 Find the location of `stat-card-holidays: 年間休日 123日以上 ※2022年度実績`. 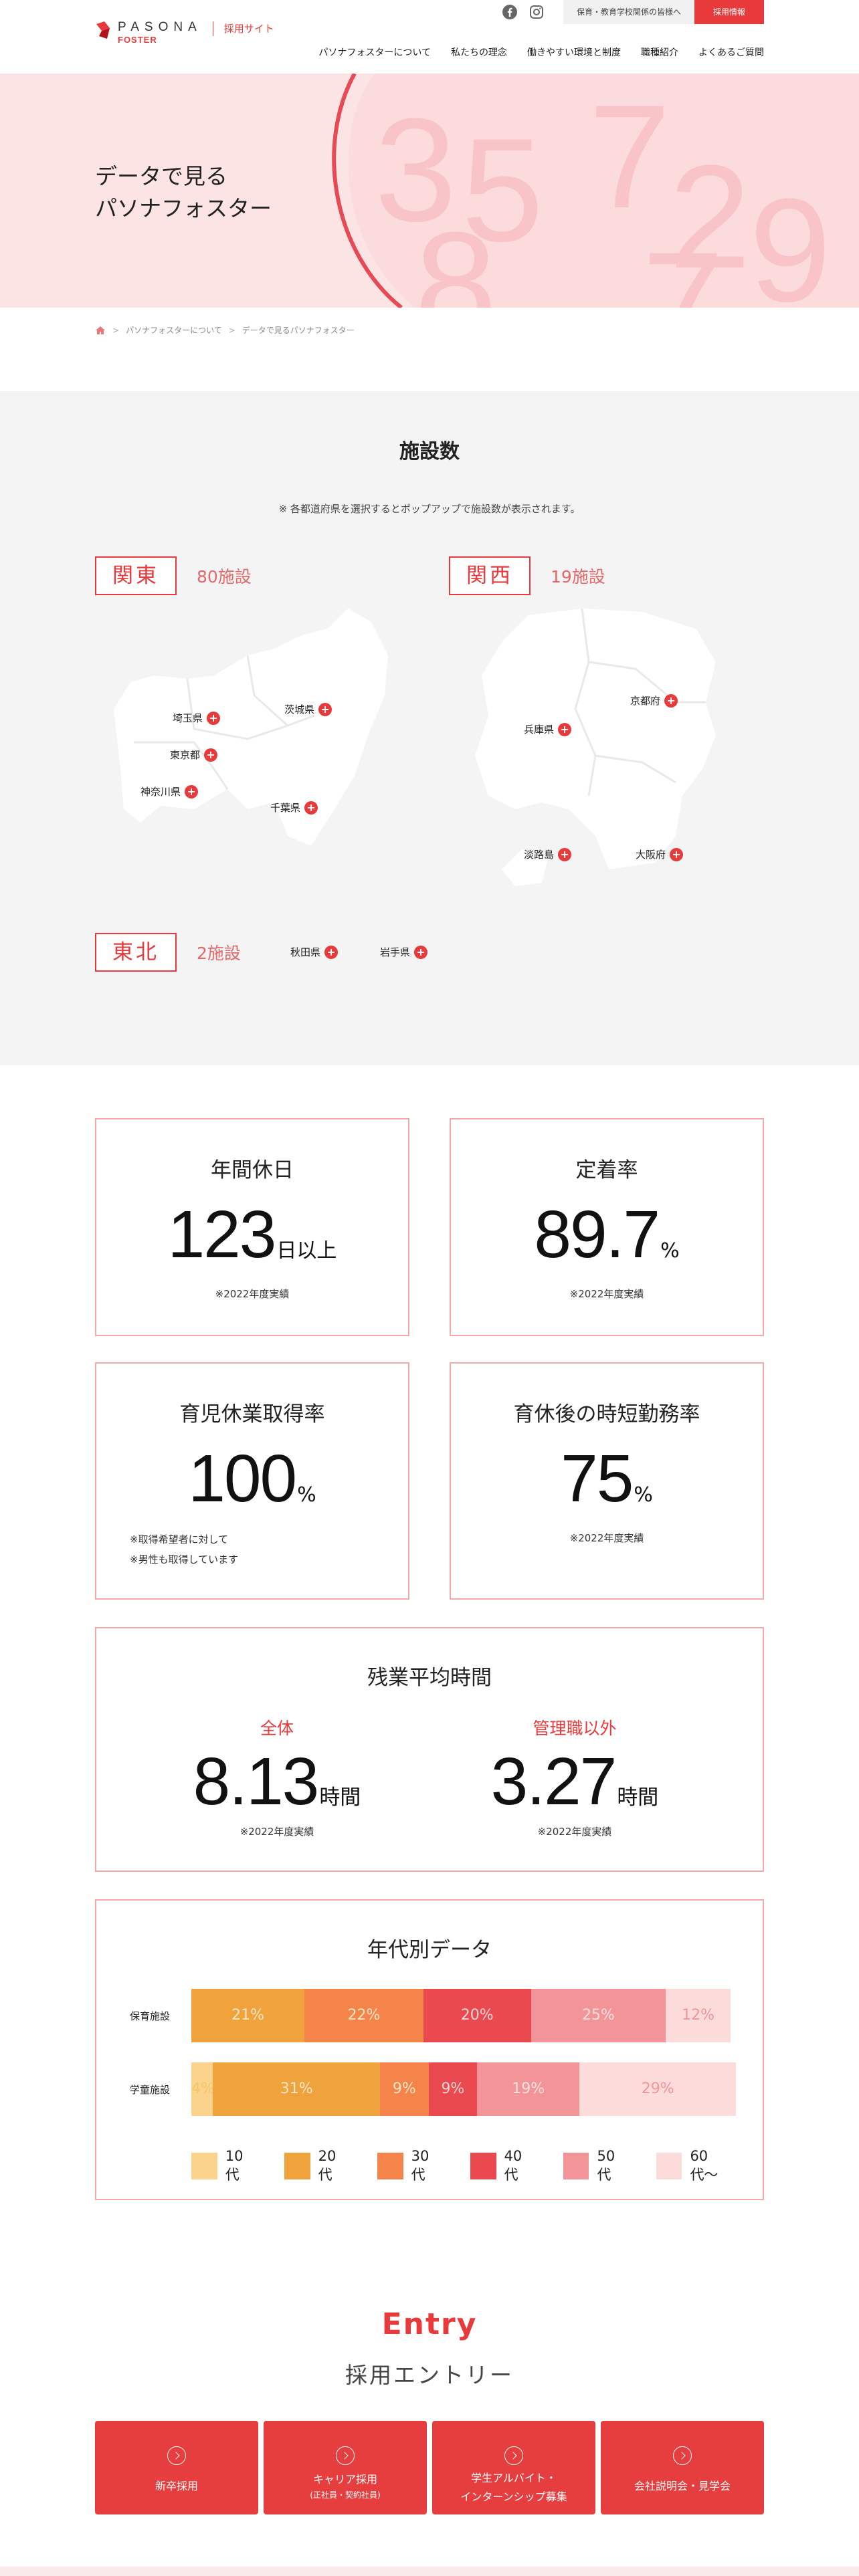

stat-card-holidays: 年間休日 123日以上 ※2022年度実績 is located at coordinates (252, 1227).